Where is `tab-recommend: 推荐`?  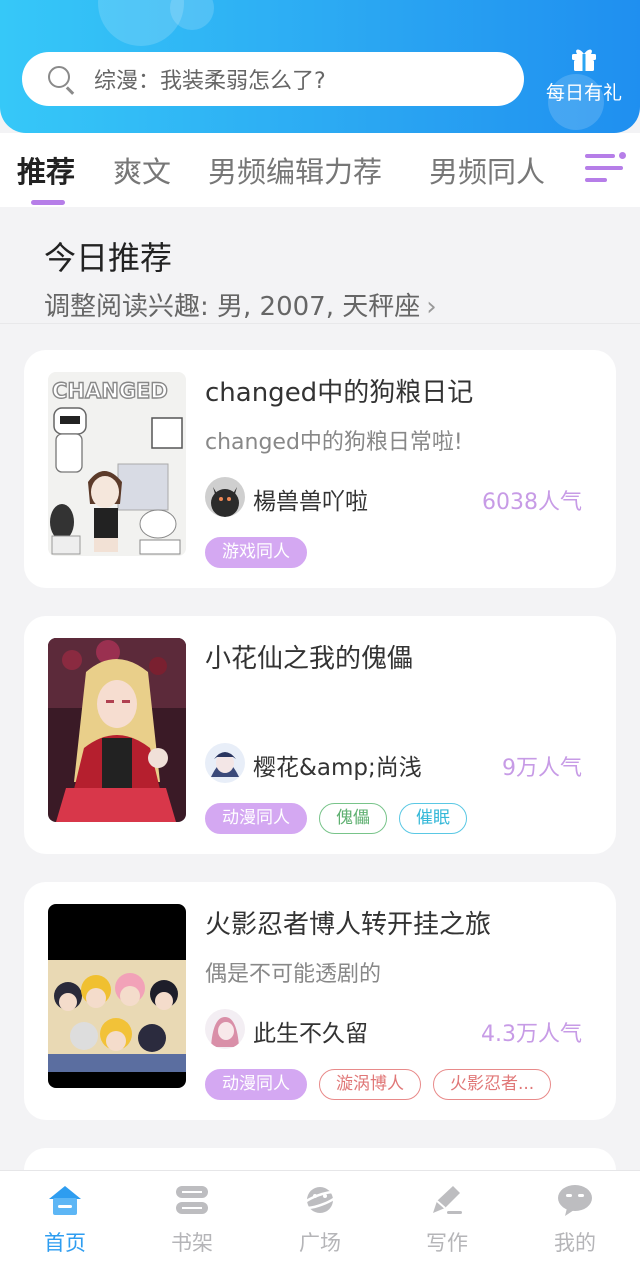 tab-recommend: 推荐 is located at coordinates (46, 170).